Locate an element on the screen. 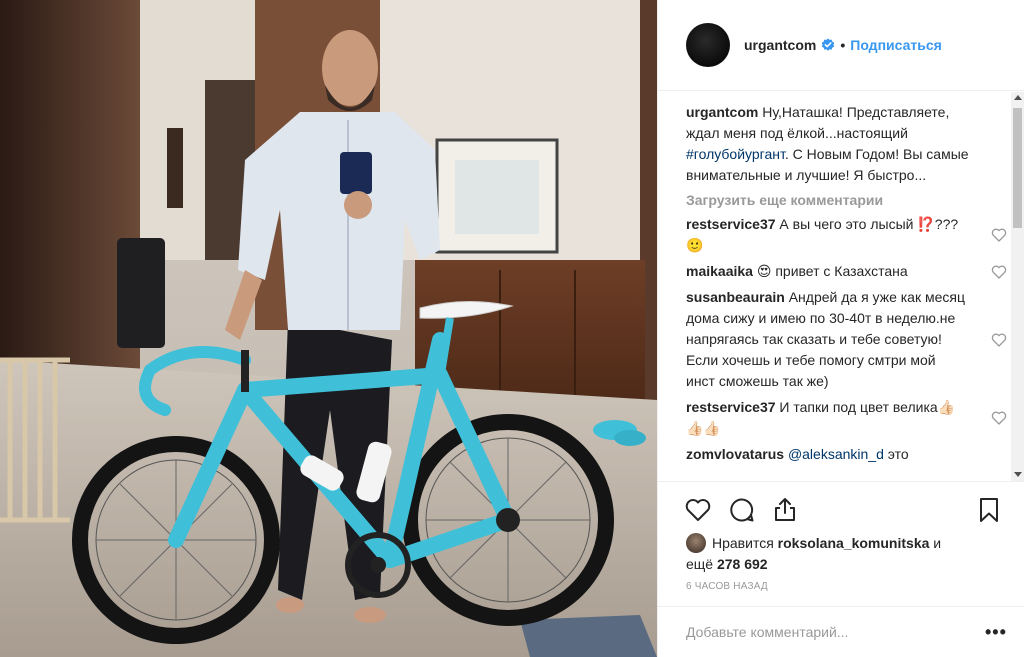  post-header: urgantcom • Подписаться is located at coordinates (841, 45).